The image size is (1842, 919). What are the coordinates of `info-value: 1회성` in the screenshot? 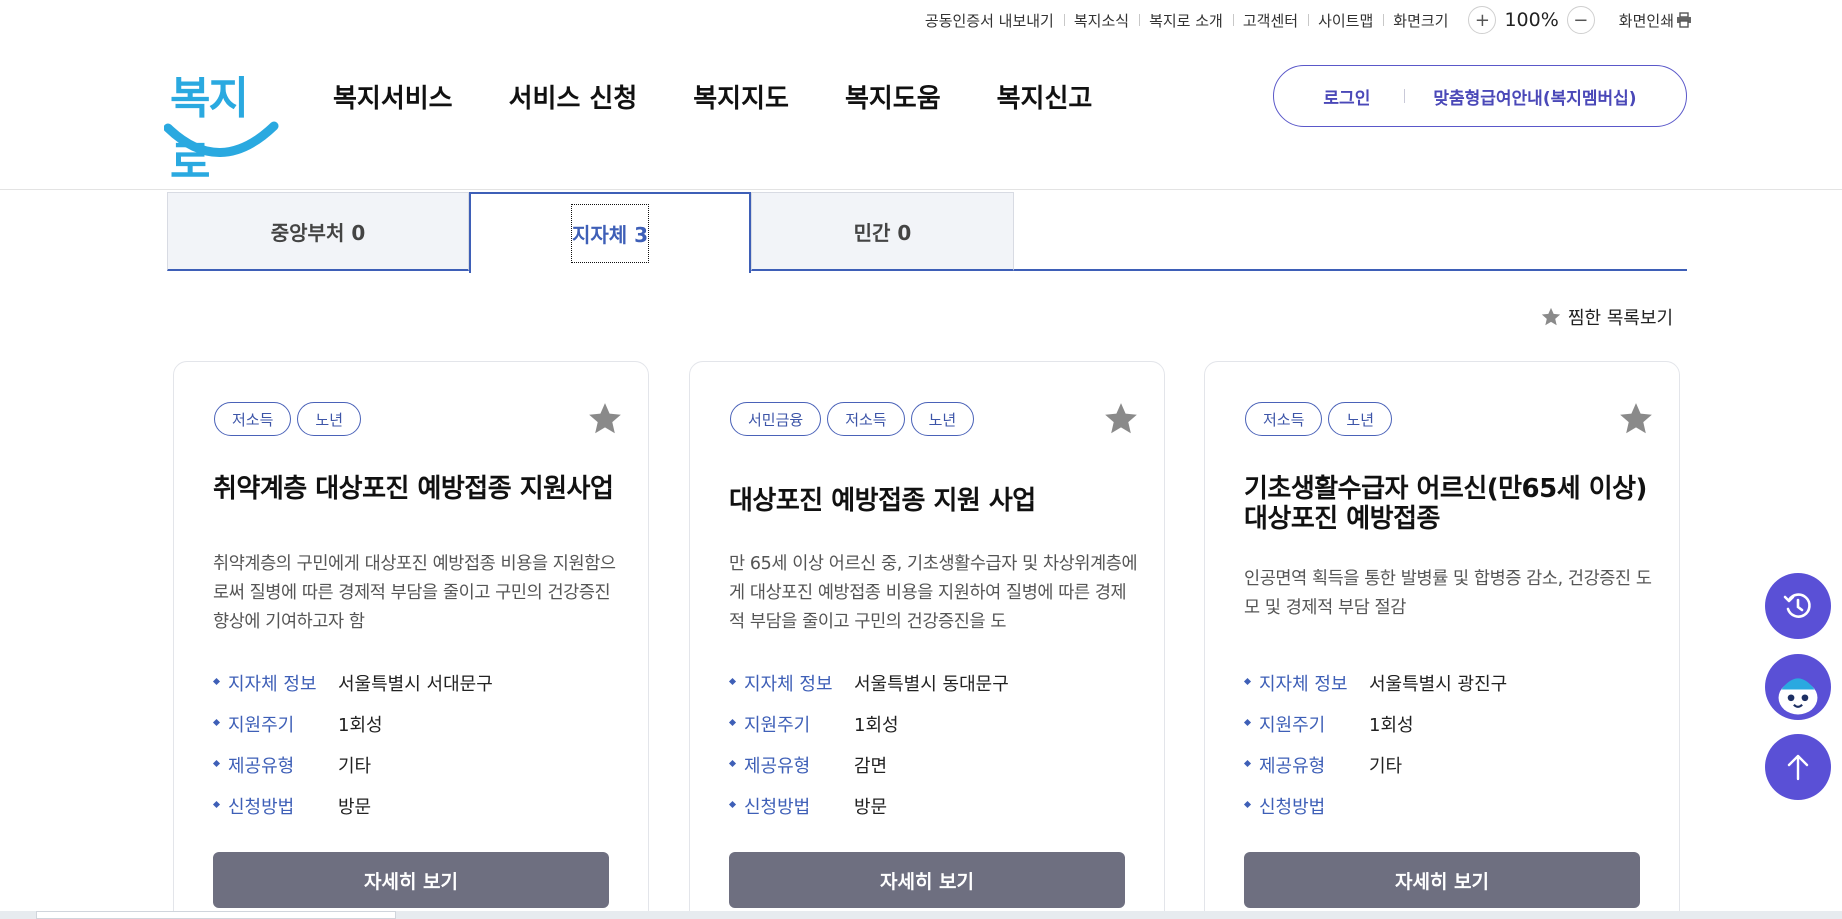 It's located at (1391, 725).